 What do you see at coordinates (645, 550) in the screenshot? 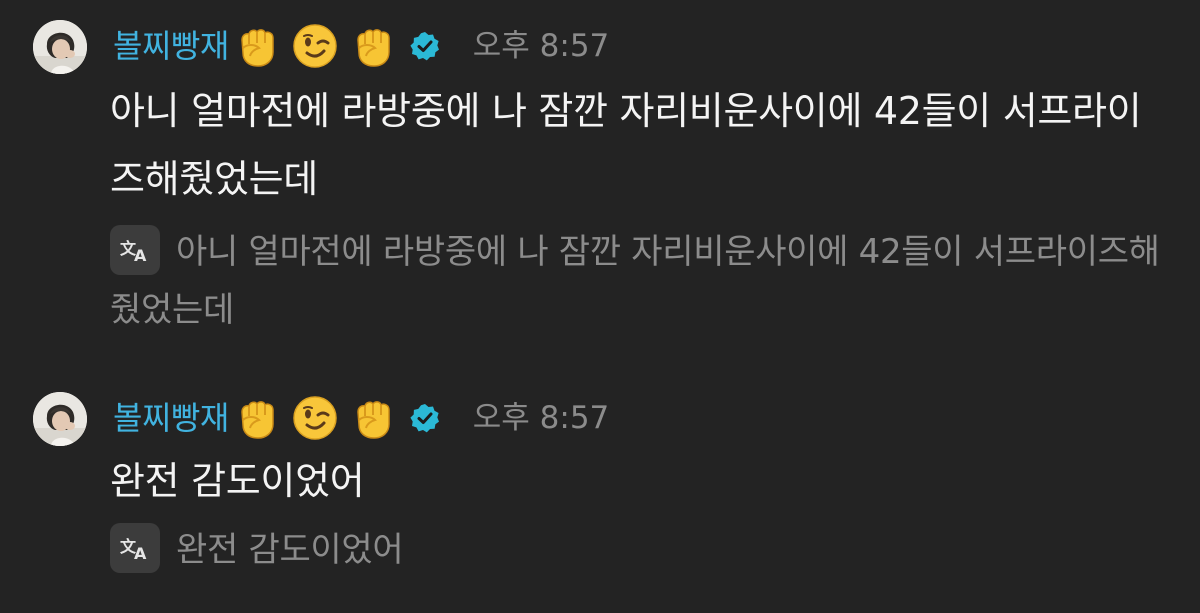
I see `translation-block: 文 A 완전 감도이었어` at bounding box center [645, 550].